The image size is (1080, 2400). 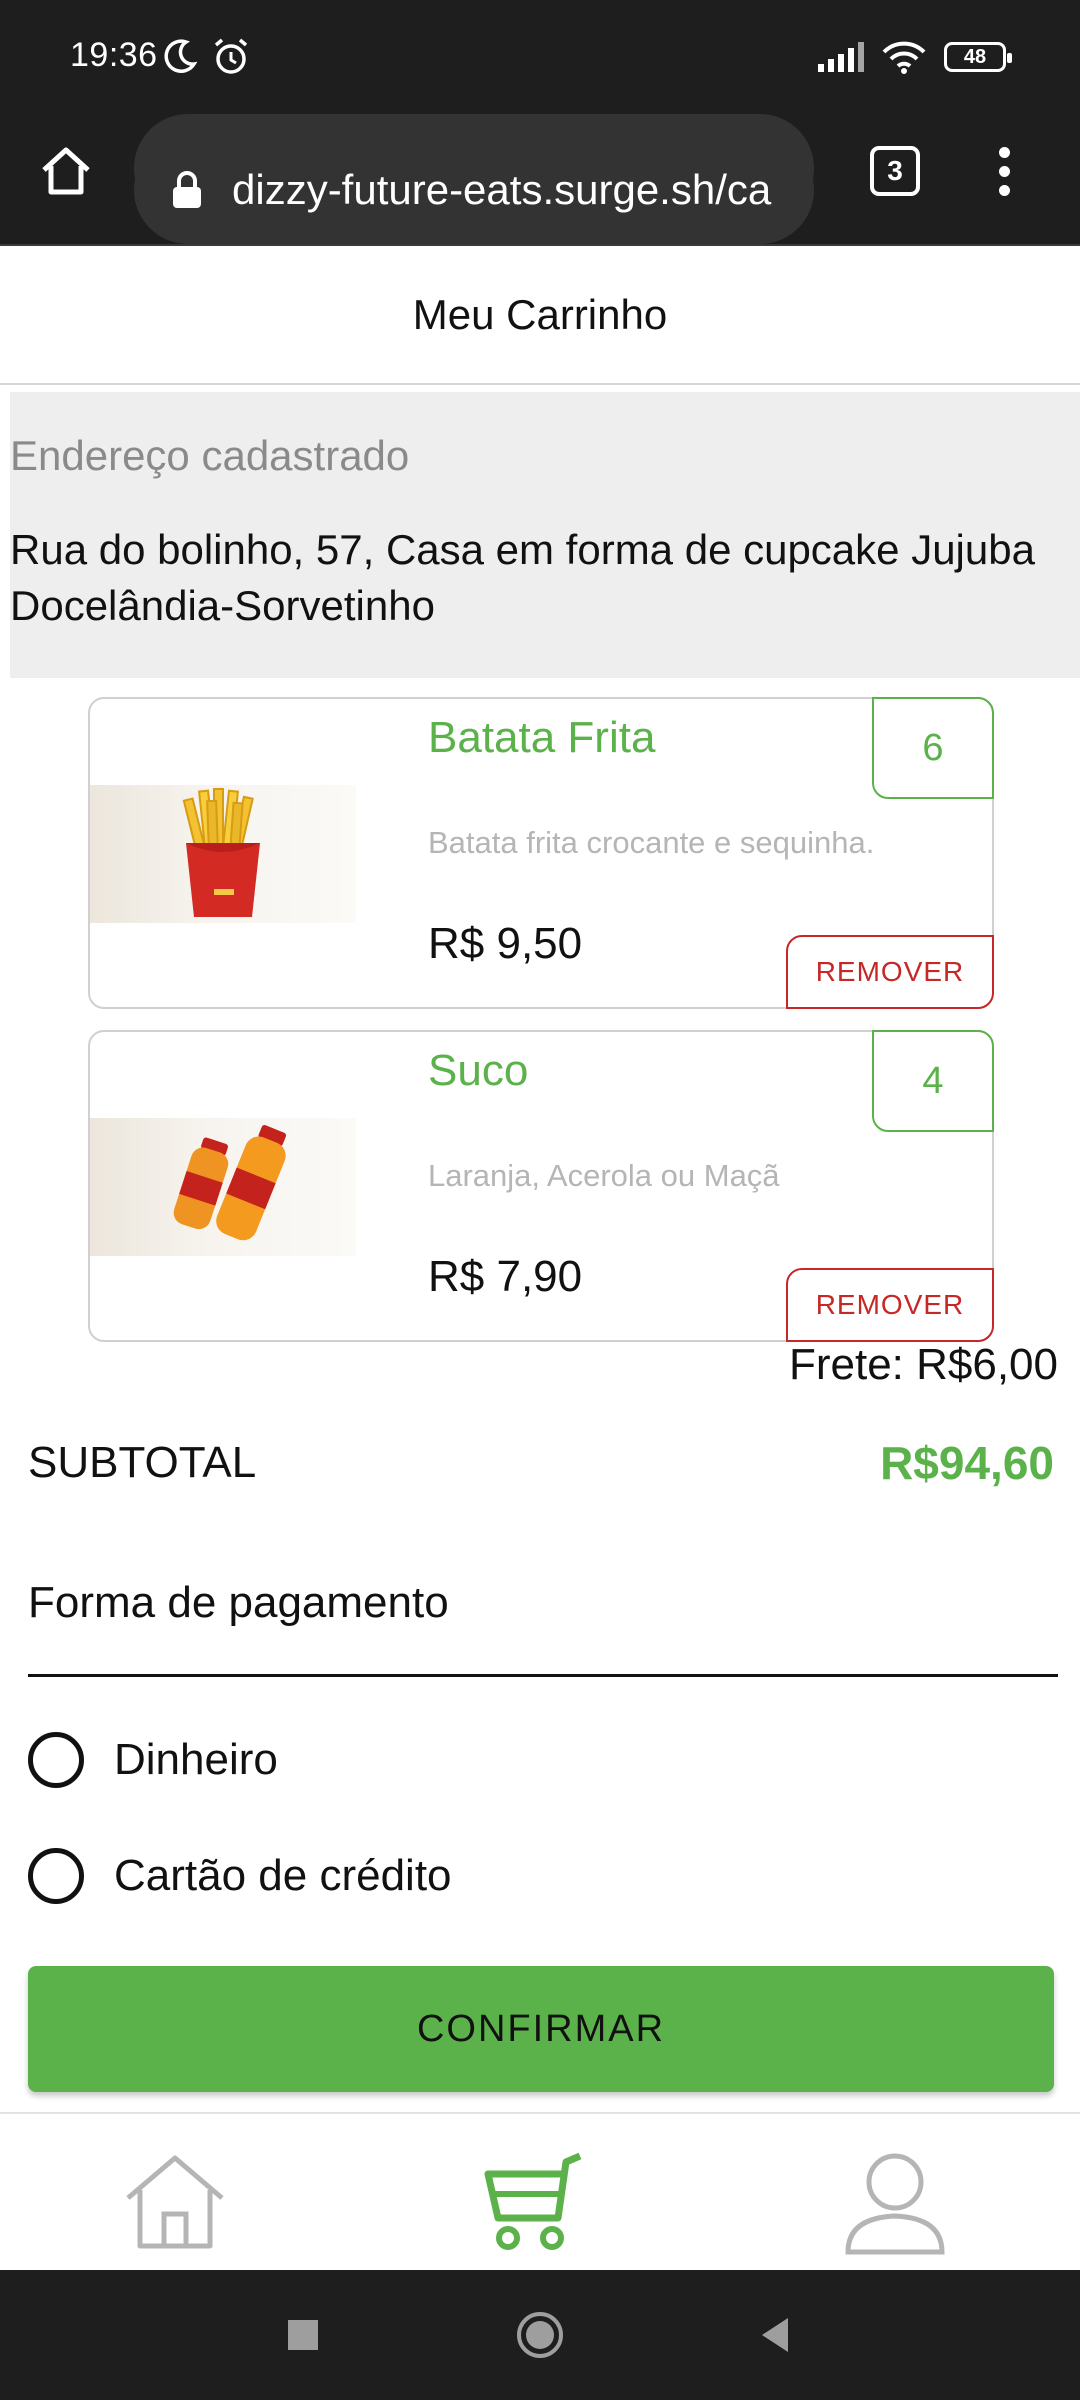 I want to click on payment-divider, so click(x=543, y=1675).